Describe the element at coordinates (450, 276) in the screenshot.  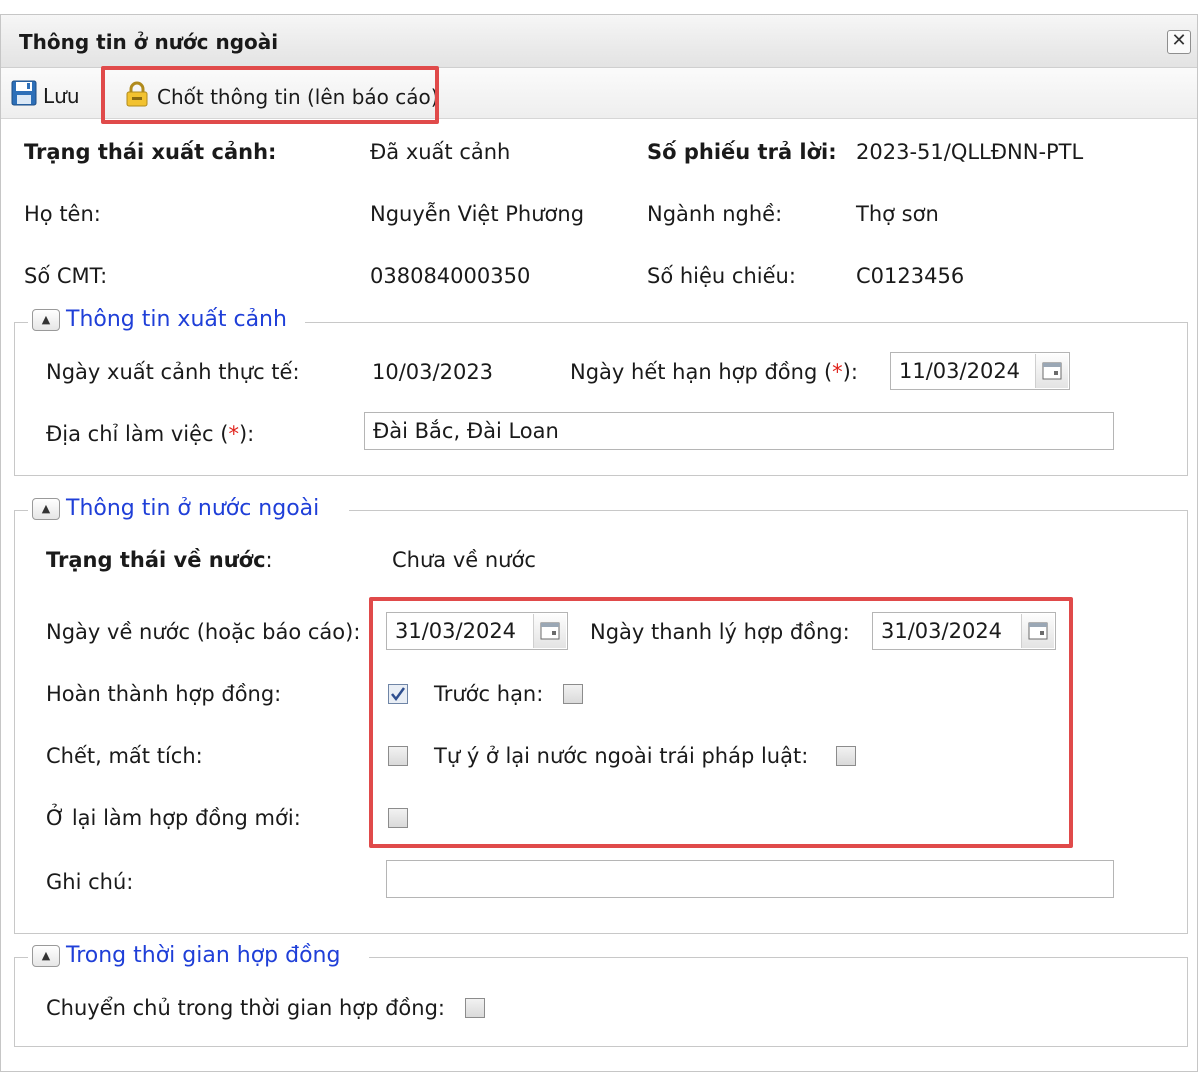
I see `id-value: 038084000350` at that location.